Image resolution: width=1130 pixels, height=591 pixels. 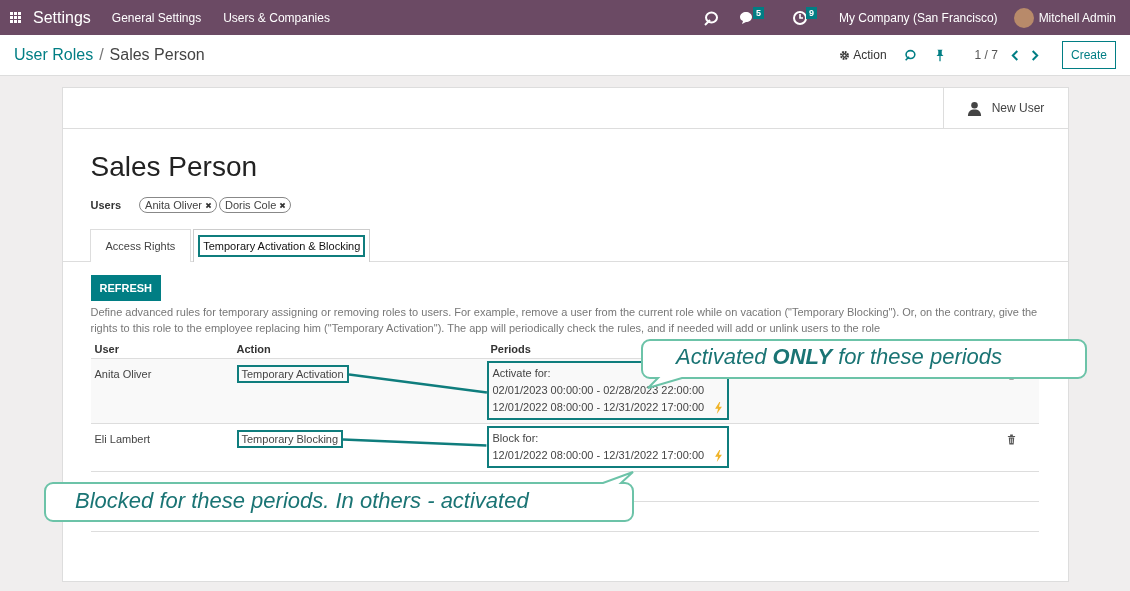 I want to click on user-icon, so click(x=974, y=108).